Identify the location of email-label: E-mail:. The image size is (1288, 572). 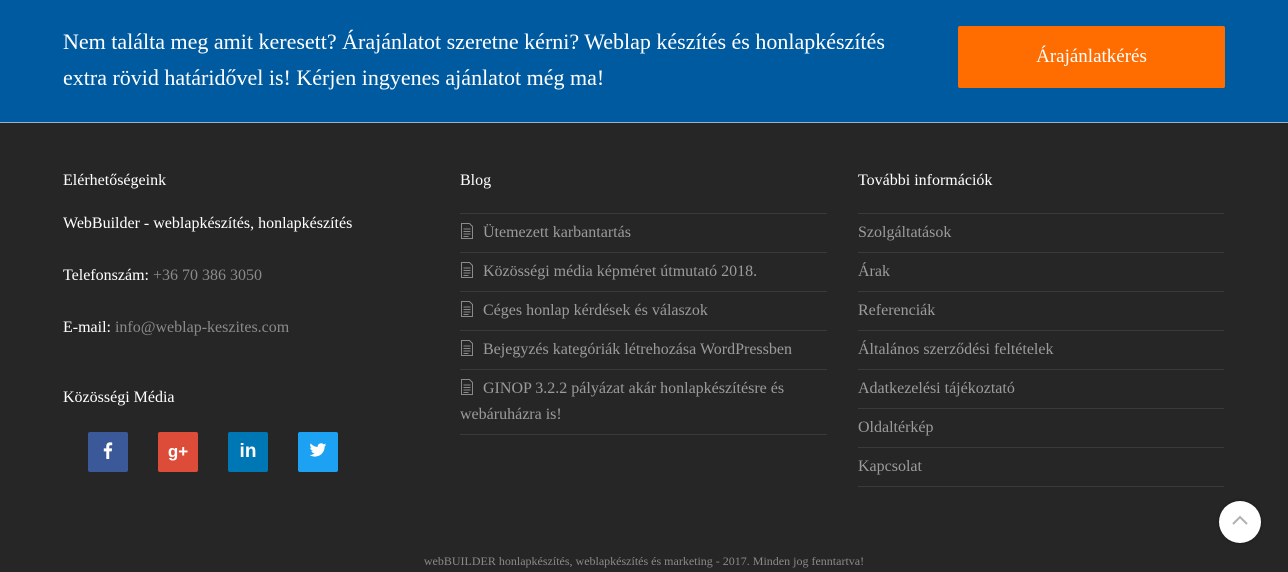
(87, 327).